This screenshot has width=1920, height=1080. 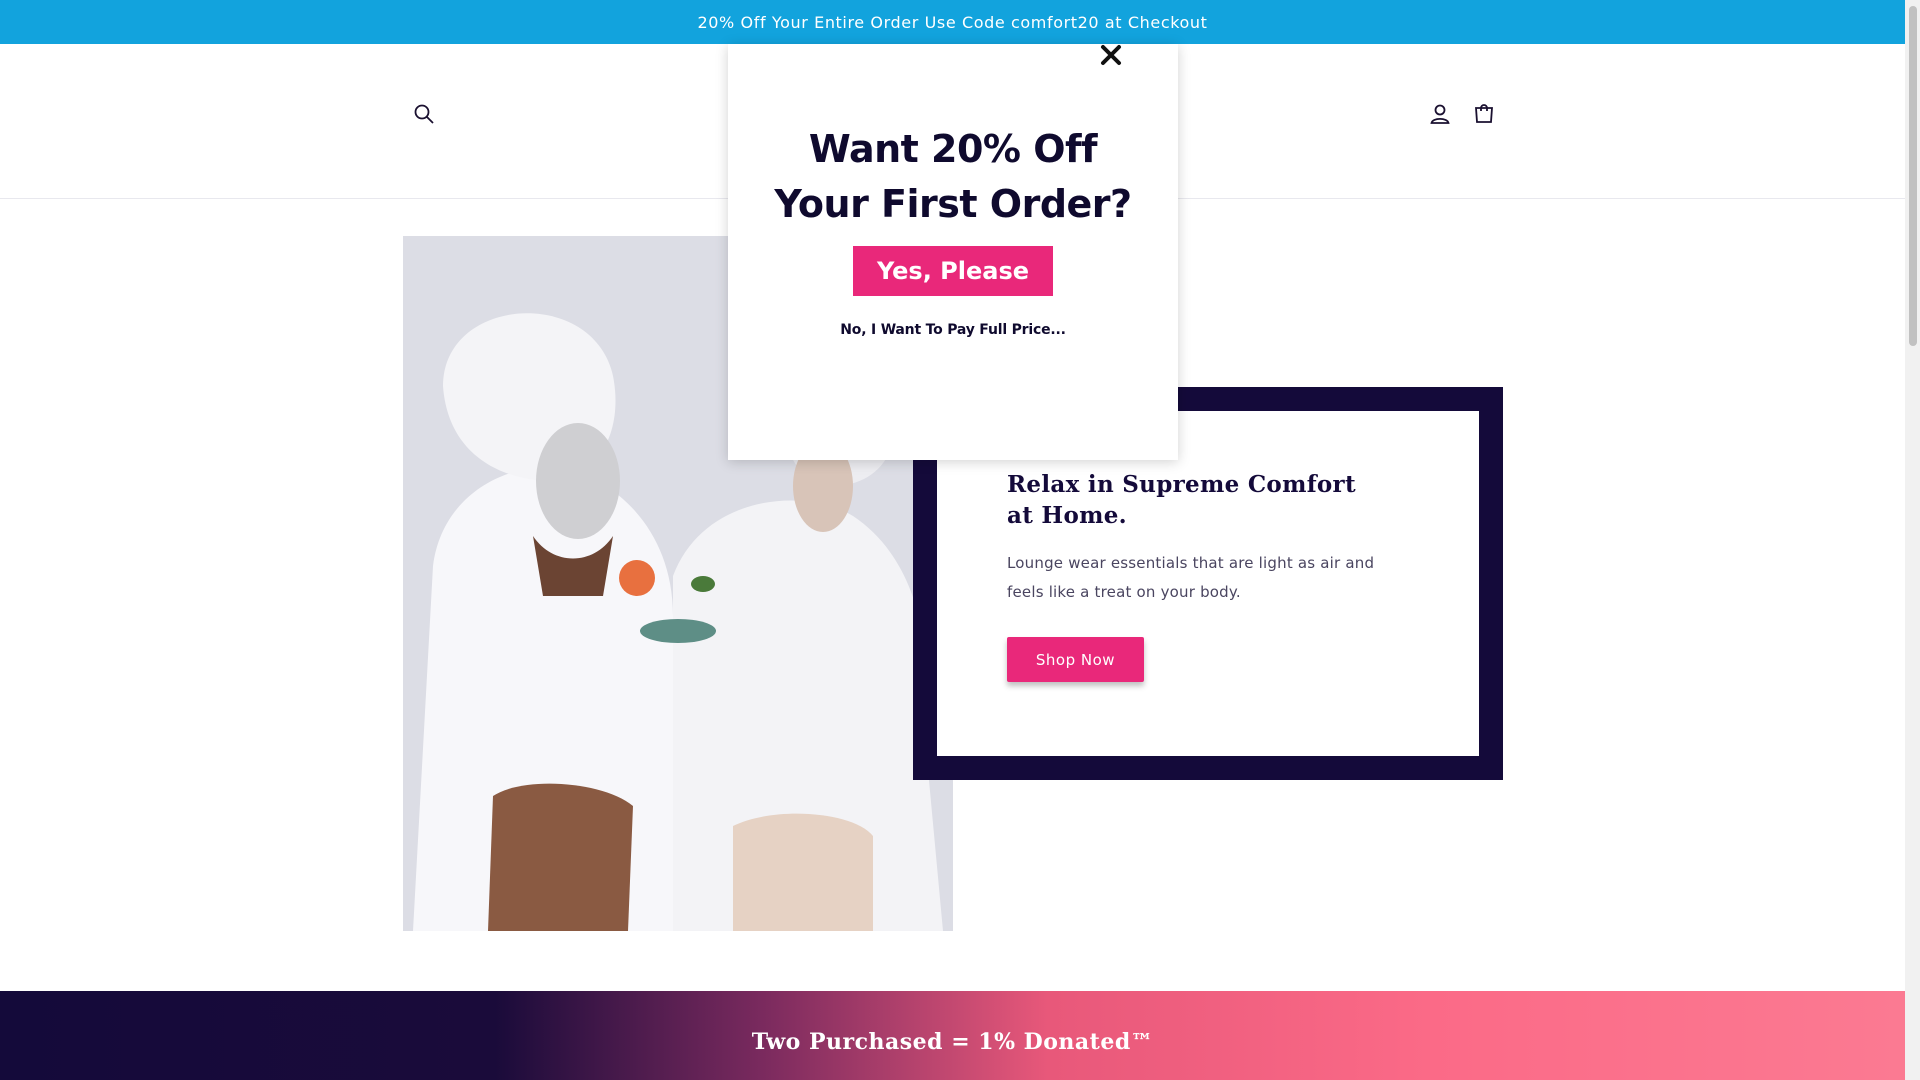 I want to click on account-icon, so click(x=1440, y=114).